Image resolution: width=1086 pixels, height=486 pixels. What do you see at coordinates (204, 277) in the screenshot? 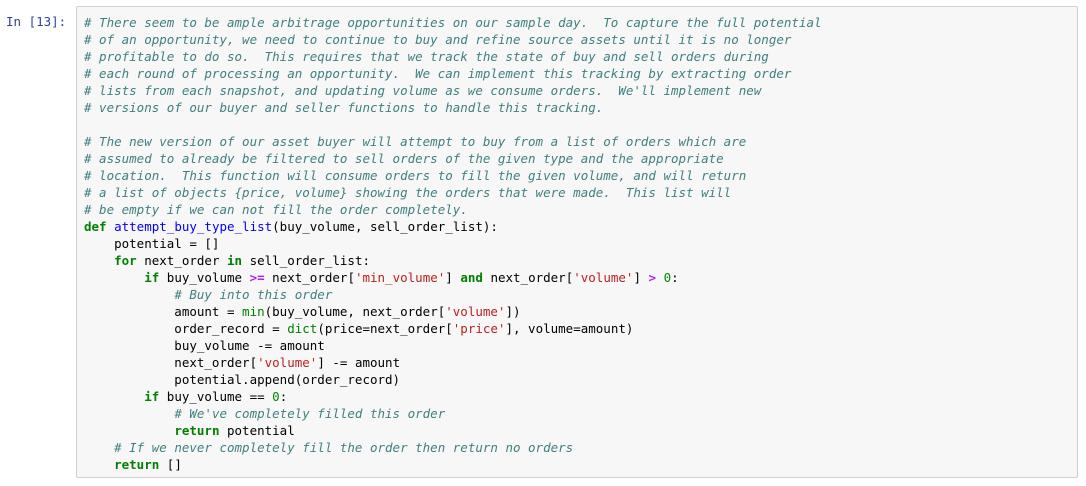
I see `code-token: buy_volume` at bounding box center [204, 277].